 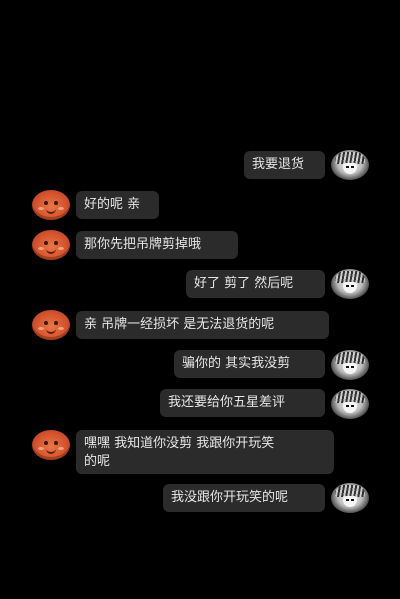 I want to click on message-row-buyer: 好了 剪了 然后呢, so click(x=200, y=284).